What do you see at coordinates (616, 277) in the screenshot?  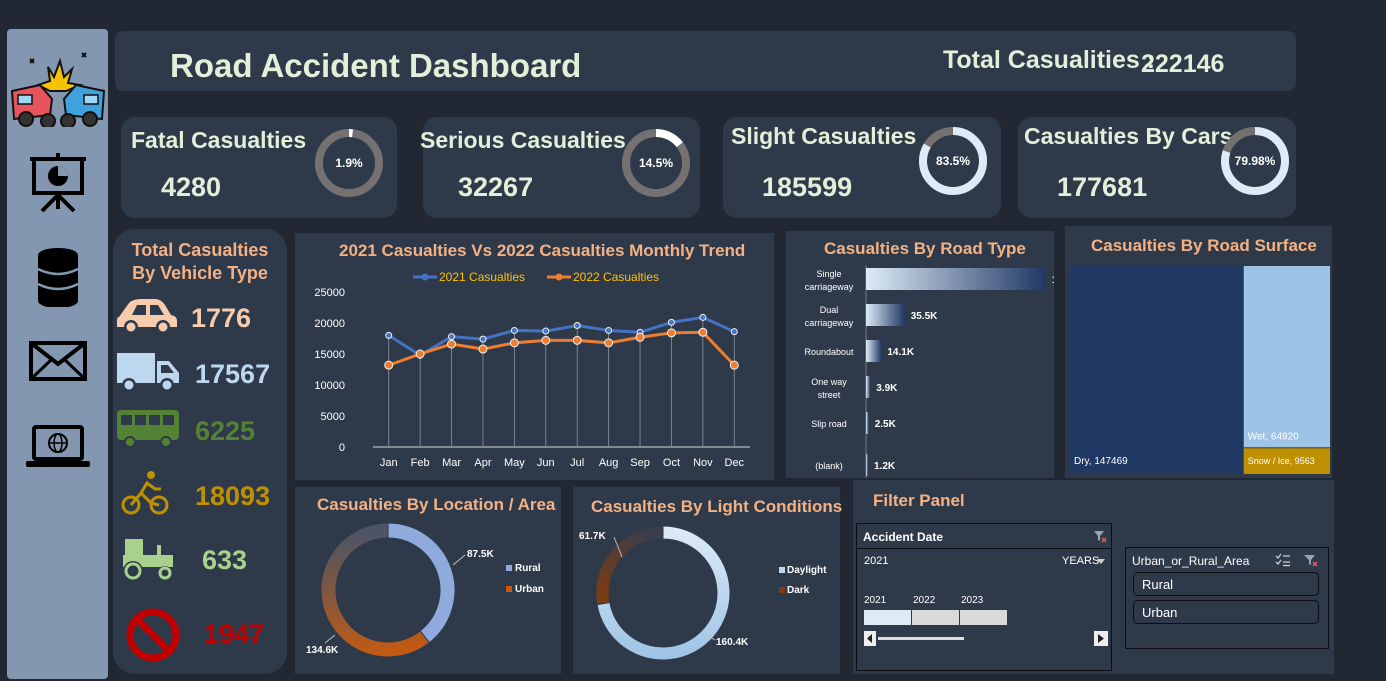 I see `legend-label: 2022 Casualties` at bounding box center [616, 277].